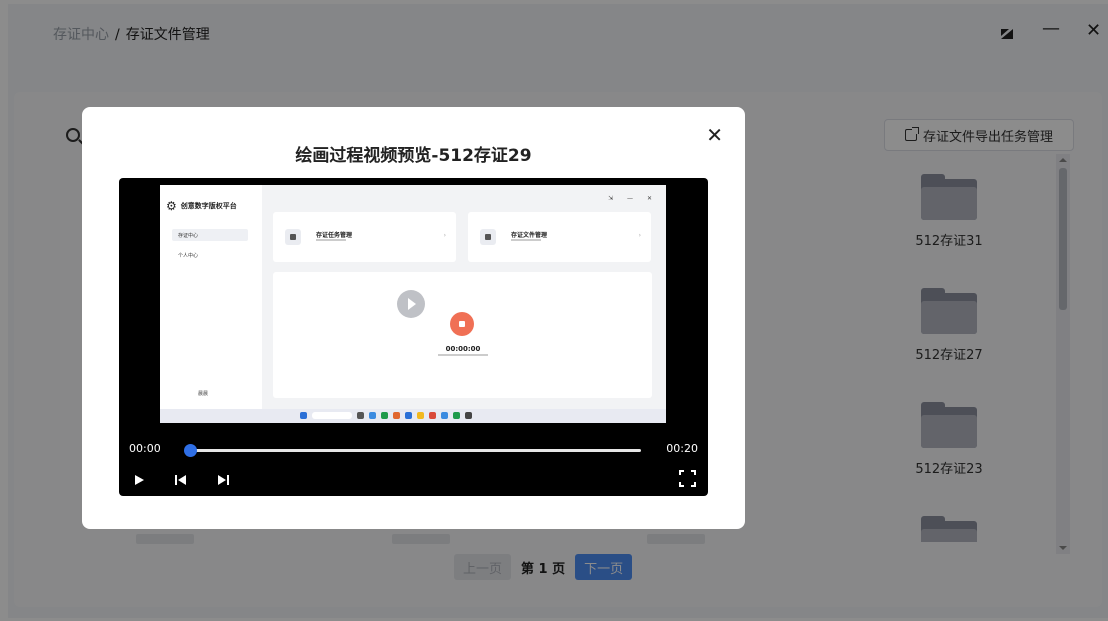  I want to click on frame-card-title: 存证文件管理, so click(529, 235).